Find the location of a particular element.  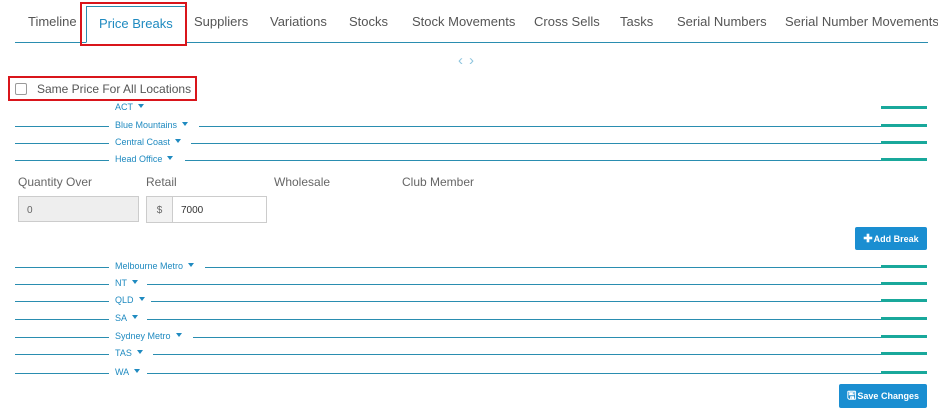

location-toggle: NT is located at coordinates (126, 283).